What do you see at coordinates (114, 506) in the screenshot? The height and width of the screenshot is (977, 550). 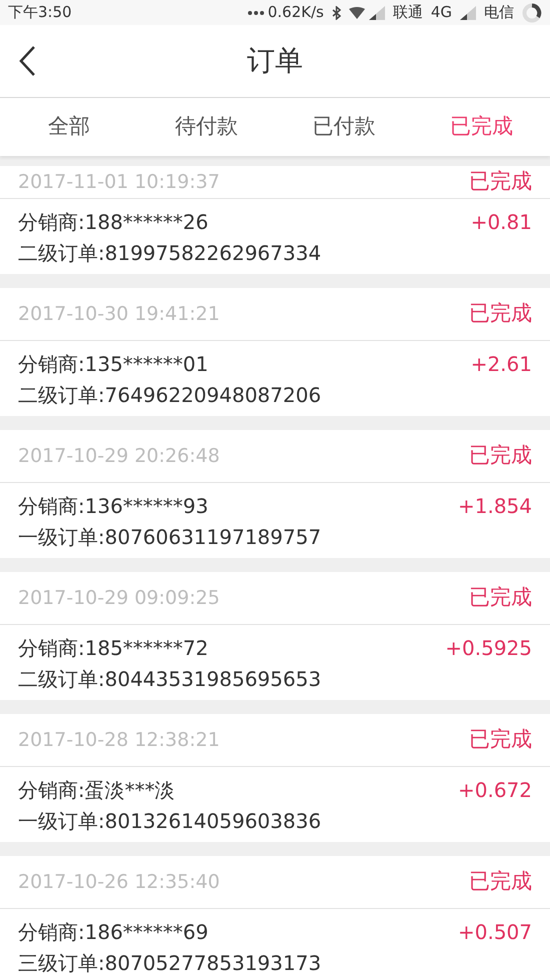 I see `distributor-label: 分销商:136******93` at bounding box center [114, 506].